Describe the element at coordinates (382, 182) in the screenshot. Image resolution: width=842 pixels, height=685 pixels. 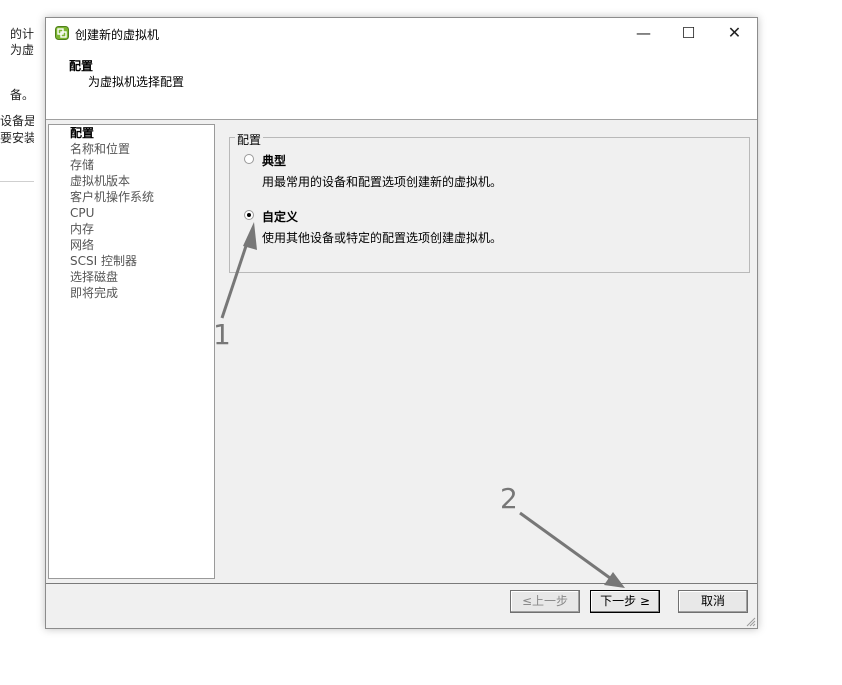
I see `typical-option-description: 用最常用的设备和配置选项创建新的虚拟机。` at that location.